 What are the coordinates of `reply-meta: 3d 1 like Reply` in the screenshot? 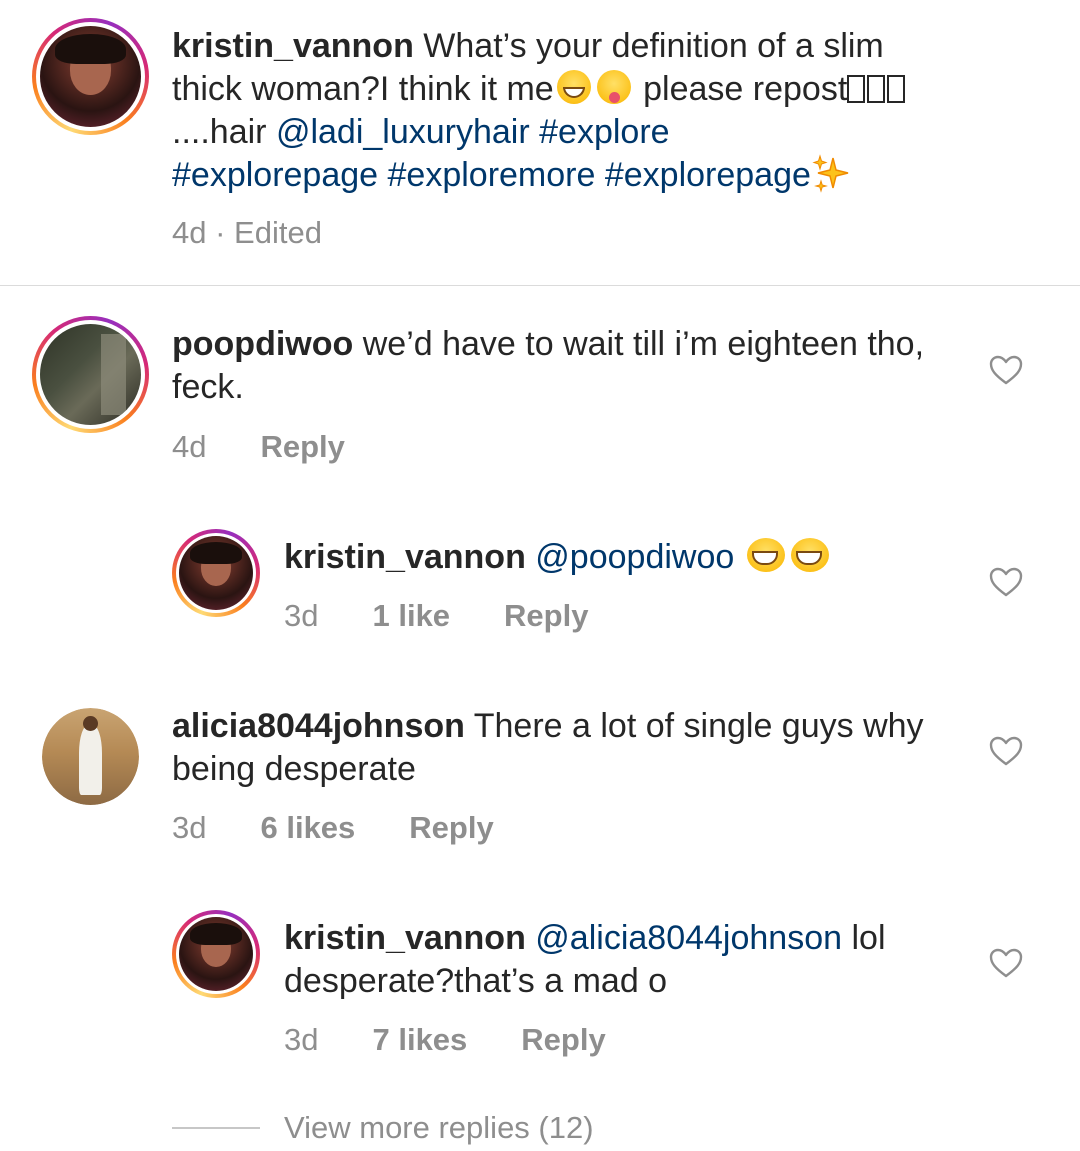 It's located at (436, 616).